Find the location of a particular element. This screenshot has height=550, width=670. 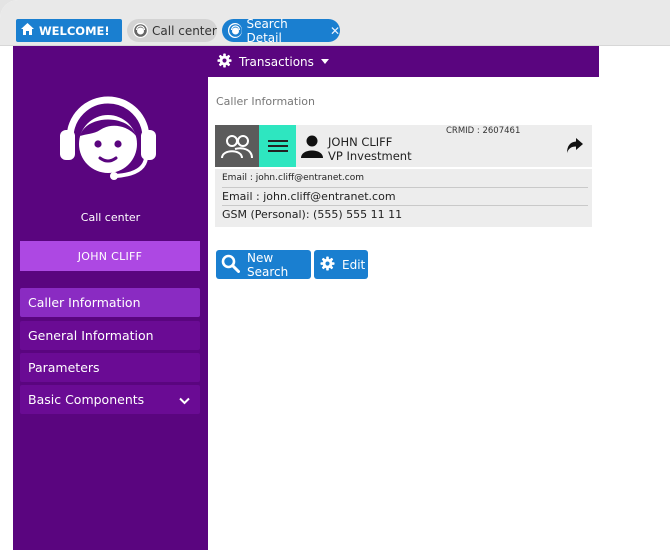

crm-id: CRMID : 2607461 is located at coordinates (483, 131).